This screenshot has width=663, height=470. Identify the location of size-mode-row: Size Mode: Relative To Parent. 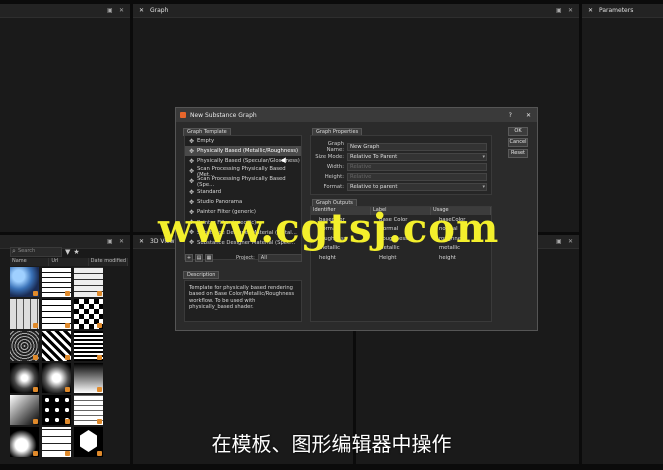
(402, 156).